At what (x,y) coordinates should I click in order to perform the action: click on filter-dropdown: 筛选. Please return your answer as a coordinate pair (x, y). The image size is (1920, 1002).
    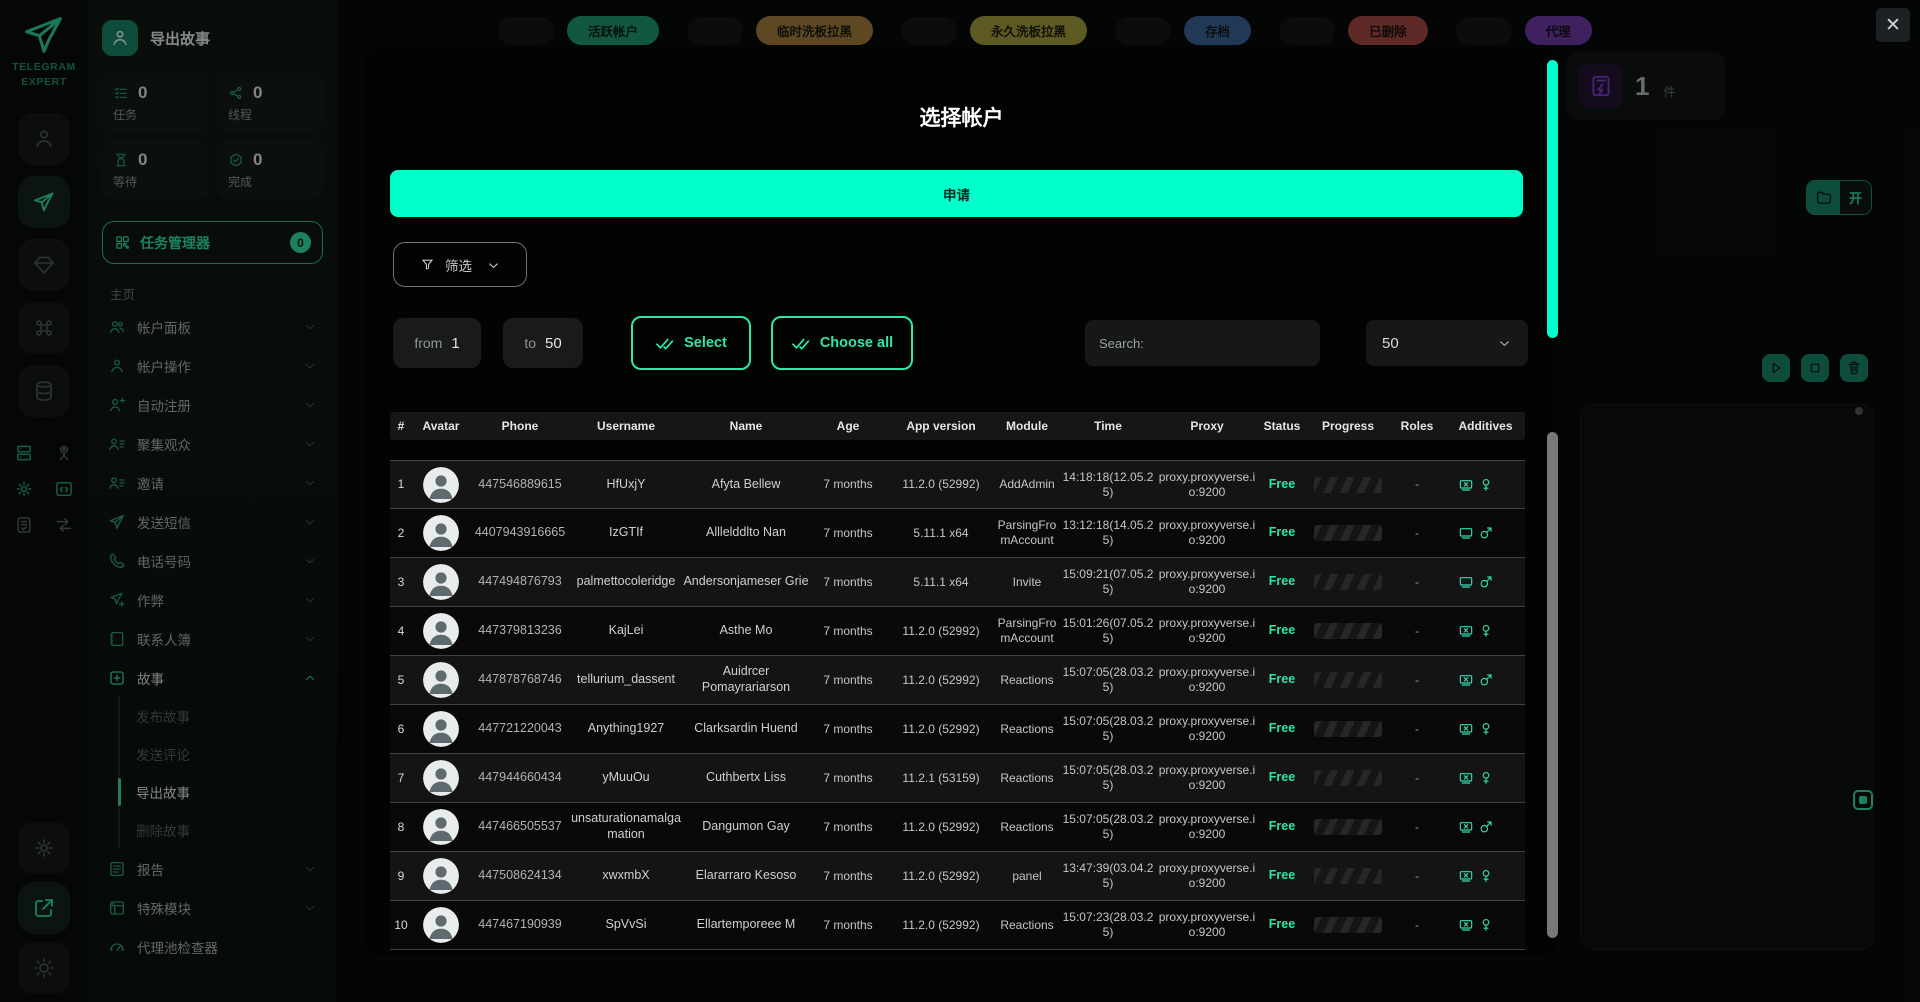
    Looking at the image, I should click on (460, 264).